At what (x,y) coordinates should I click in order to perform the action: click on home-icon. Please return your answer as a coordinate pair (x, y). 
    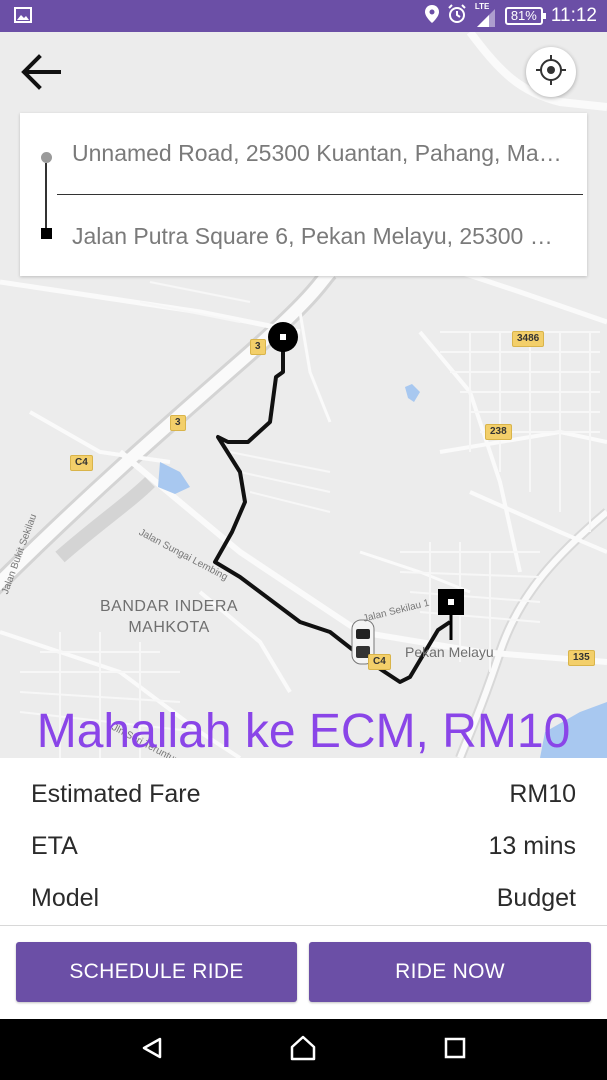
    Looking at the image, I should click on (303, 1050).